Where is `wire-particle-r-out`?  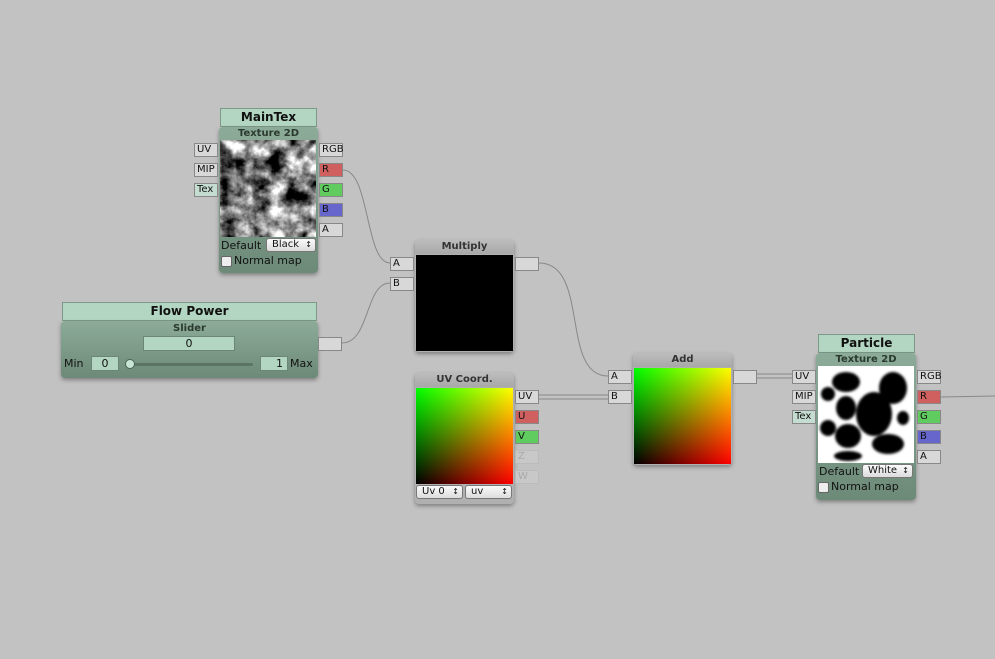 wire-particle-r-out is located at coordinates (967, 396).